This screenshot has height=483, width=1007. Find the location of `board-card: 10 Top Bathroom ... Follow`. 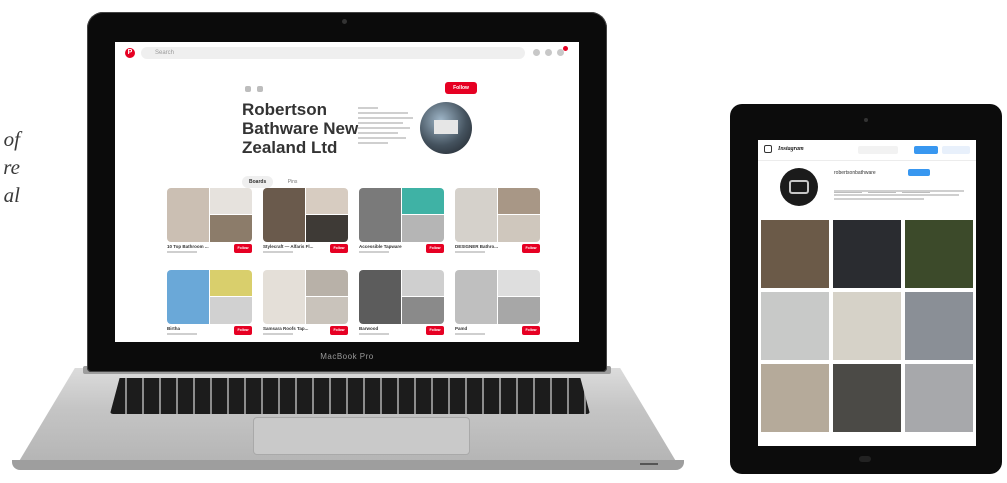

board-card: 10 Top Bathroom ... Follow is located at coordinates (209, 225).